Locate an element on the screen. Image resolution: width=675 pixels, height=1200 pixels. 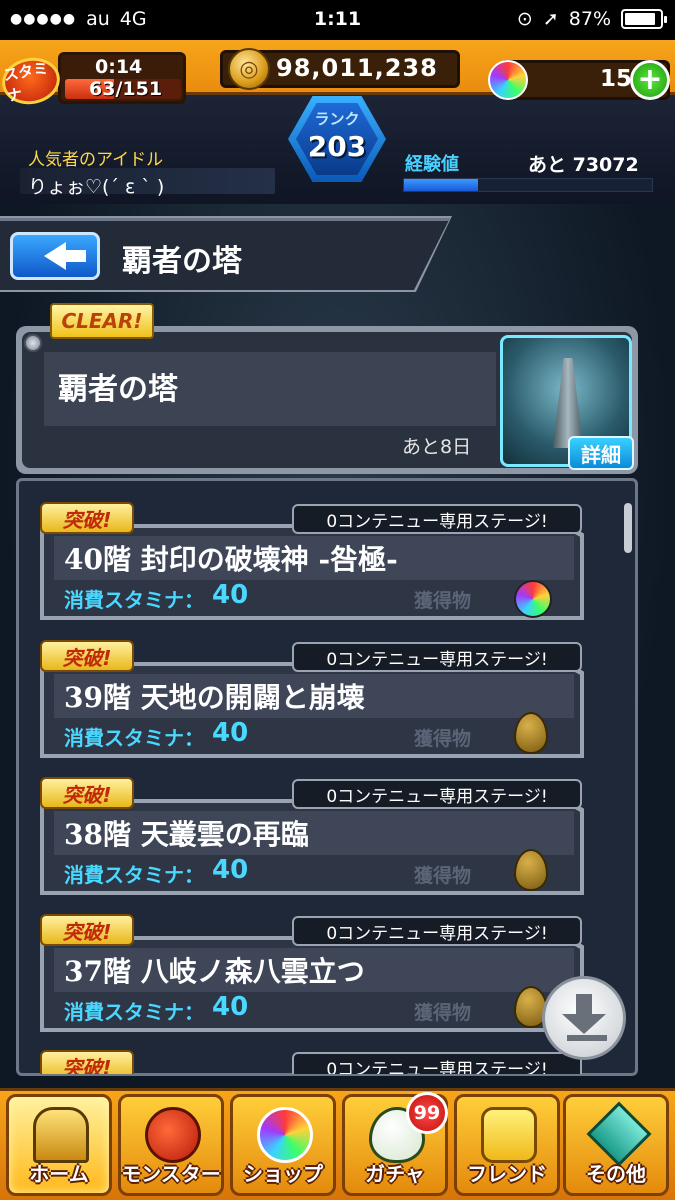
back-button is located at coordinates (55, 256).